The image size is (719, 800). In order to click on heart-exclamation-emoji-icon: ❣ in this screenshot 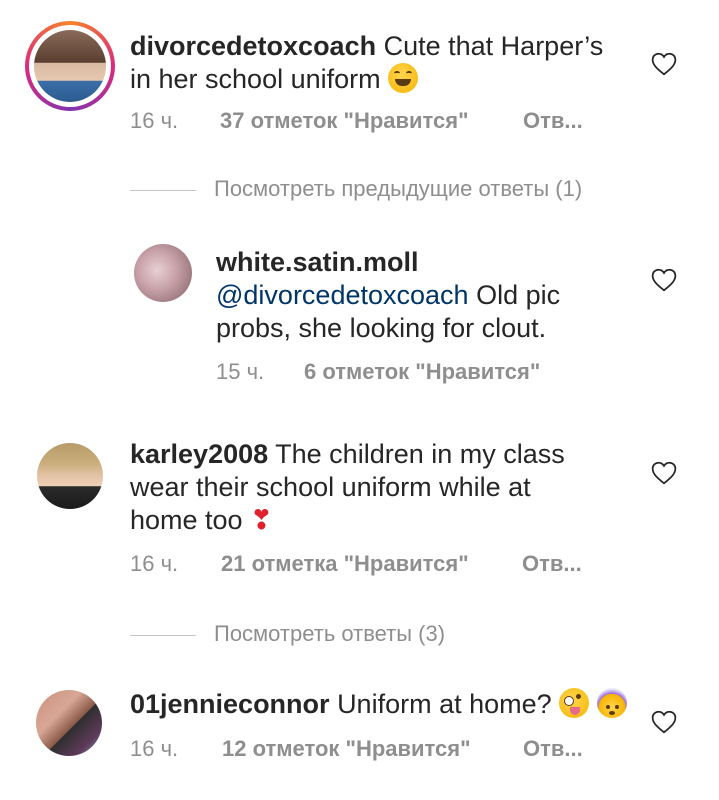, I will do `click(261, 520)`.